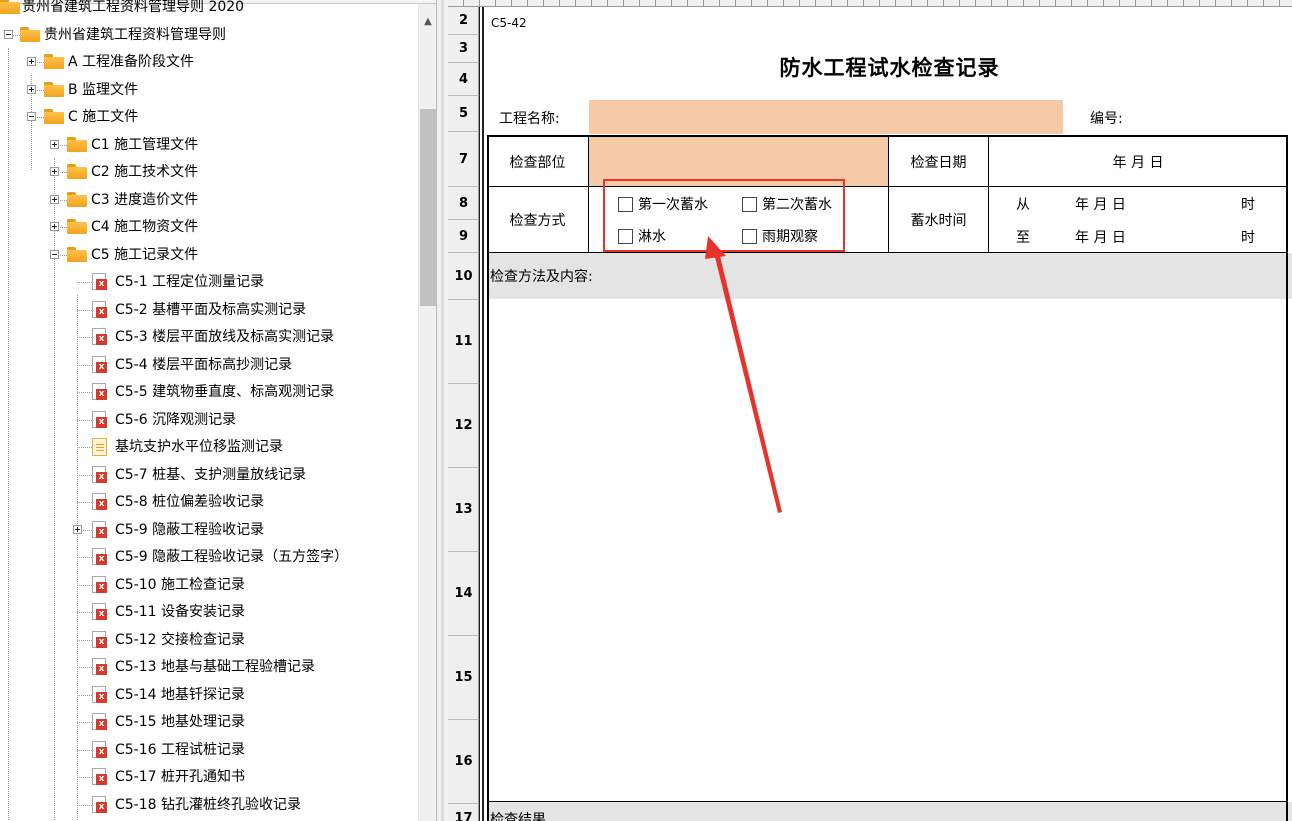 The height and width of the screenshot is (821, 1292). I want to click on tree-item: x C5-8 桩位偏差验收记录, so click(209, 502).